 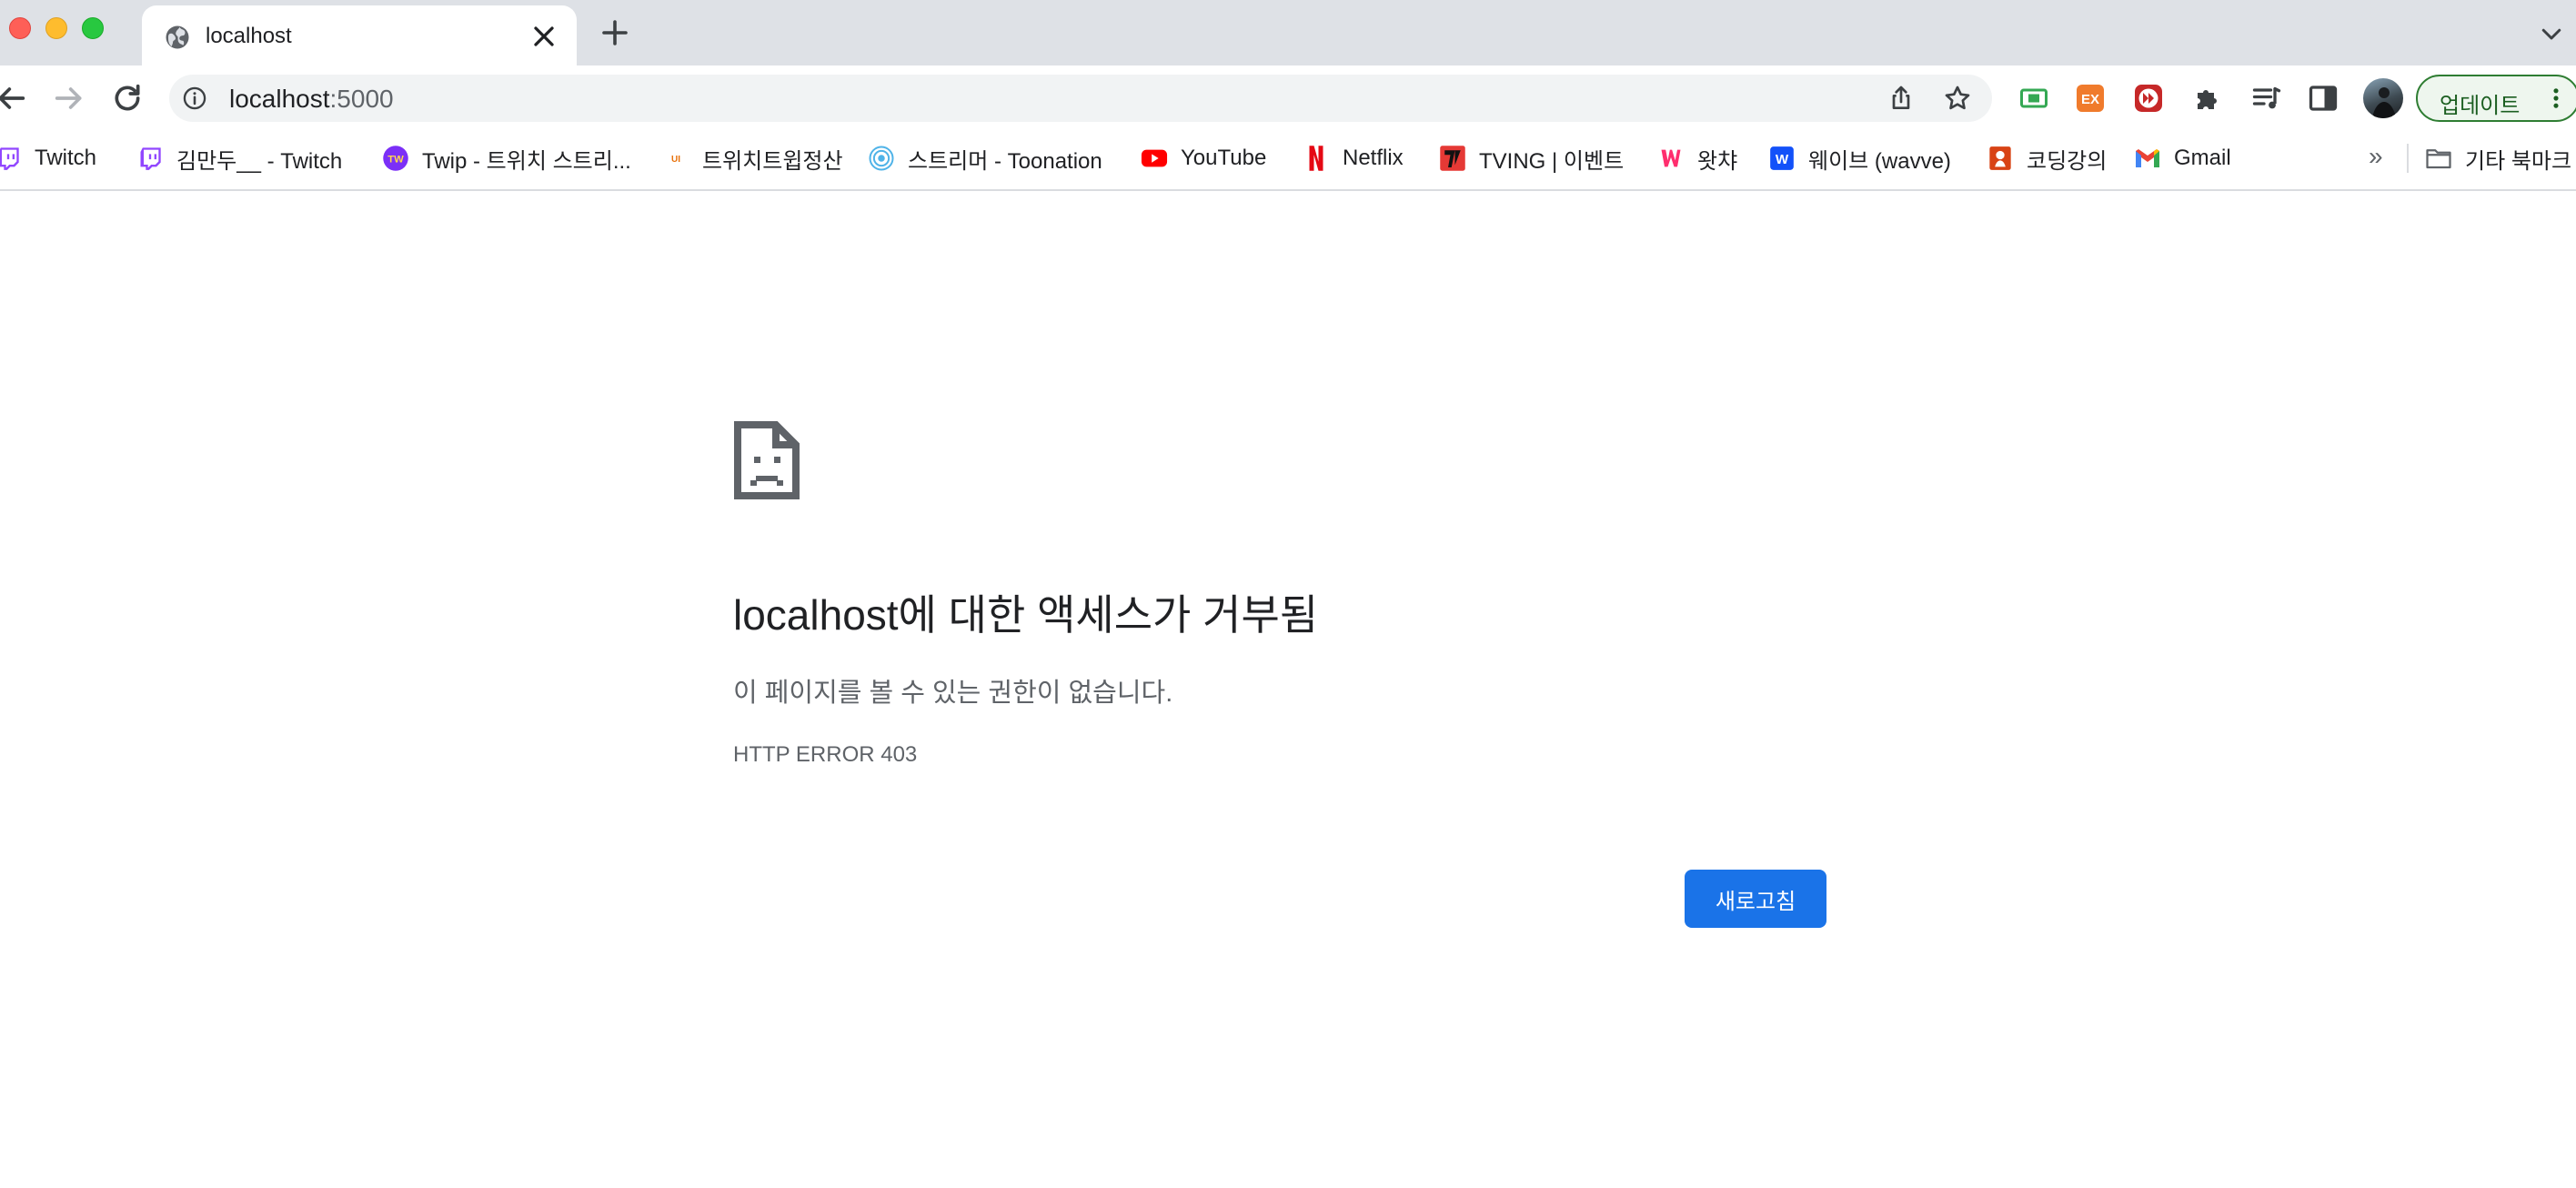 I want to click on bookmark-watcha: 왓챠, so click(x=1697, y=158).